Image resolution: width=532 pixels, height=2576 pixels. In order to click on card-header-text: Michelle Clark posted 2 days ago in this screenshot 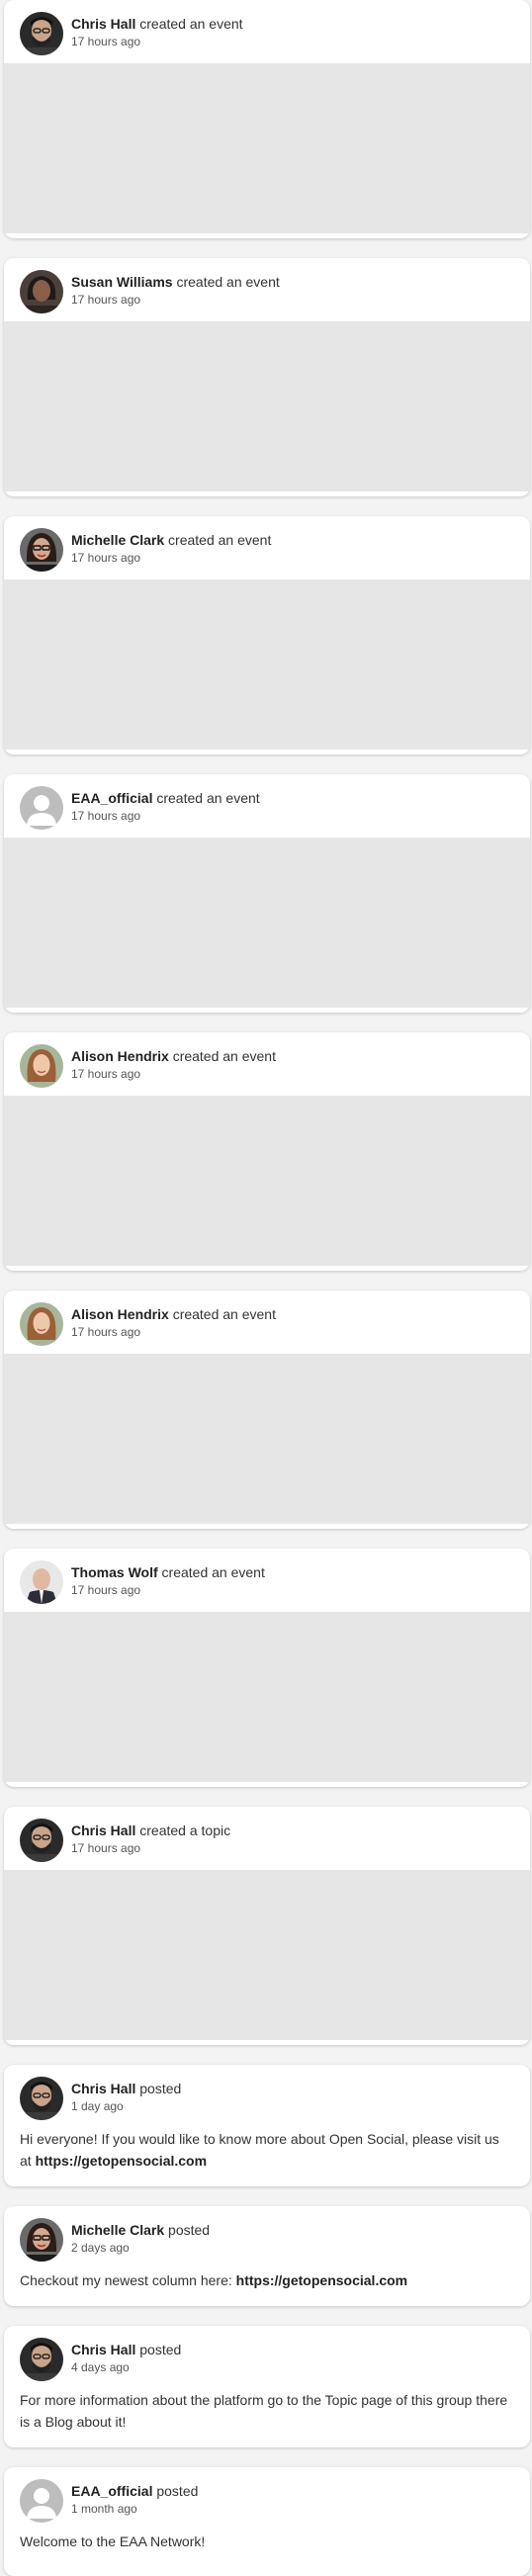, I will do `click(295, 2238)`.